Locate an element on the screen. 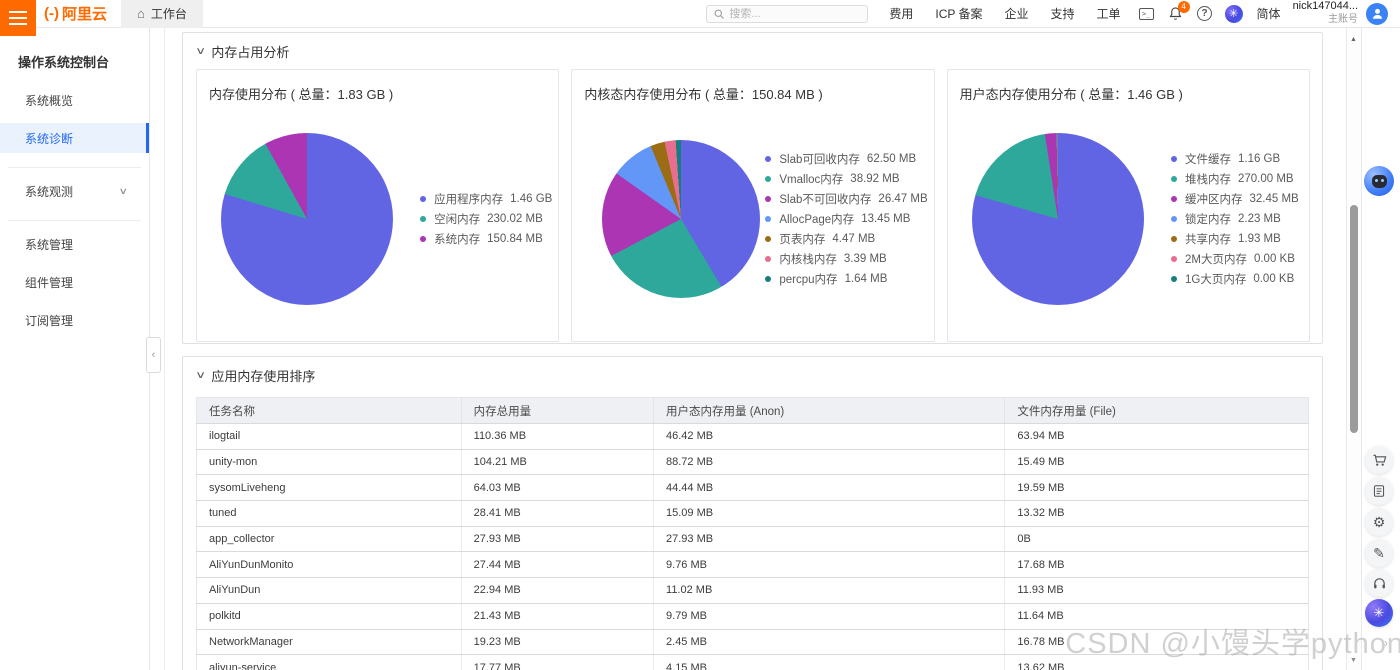 Image resolution: width=1400 pixels, height=670 pixels. column-header: 文件内存用量 (File) is located at coordinates (1156, 410).